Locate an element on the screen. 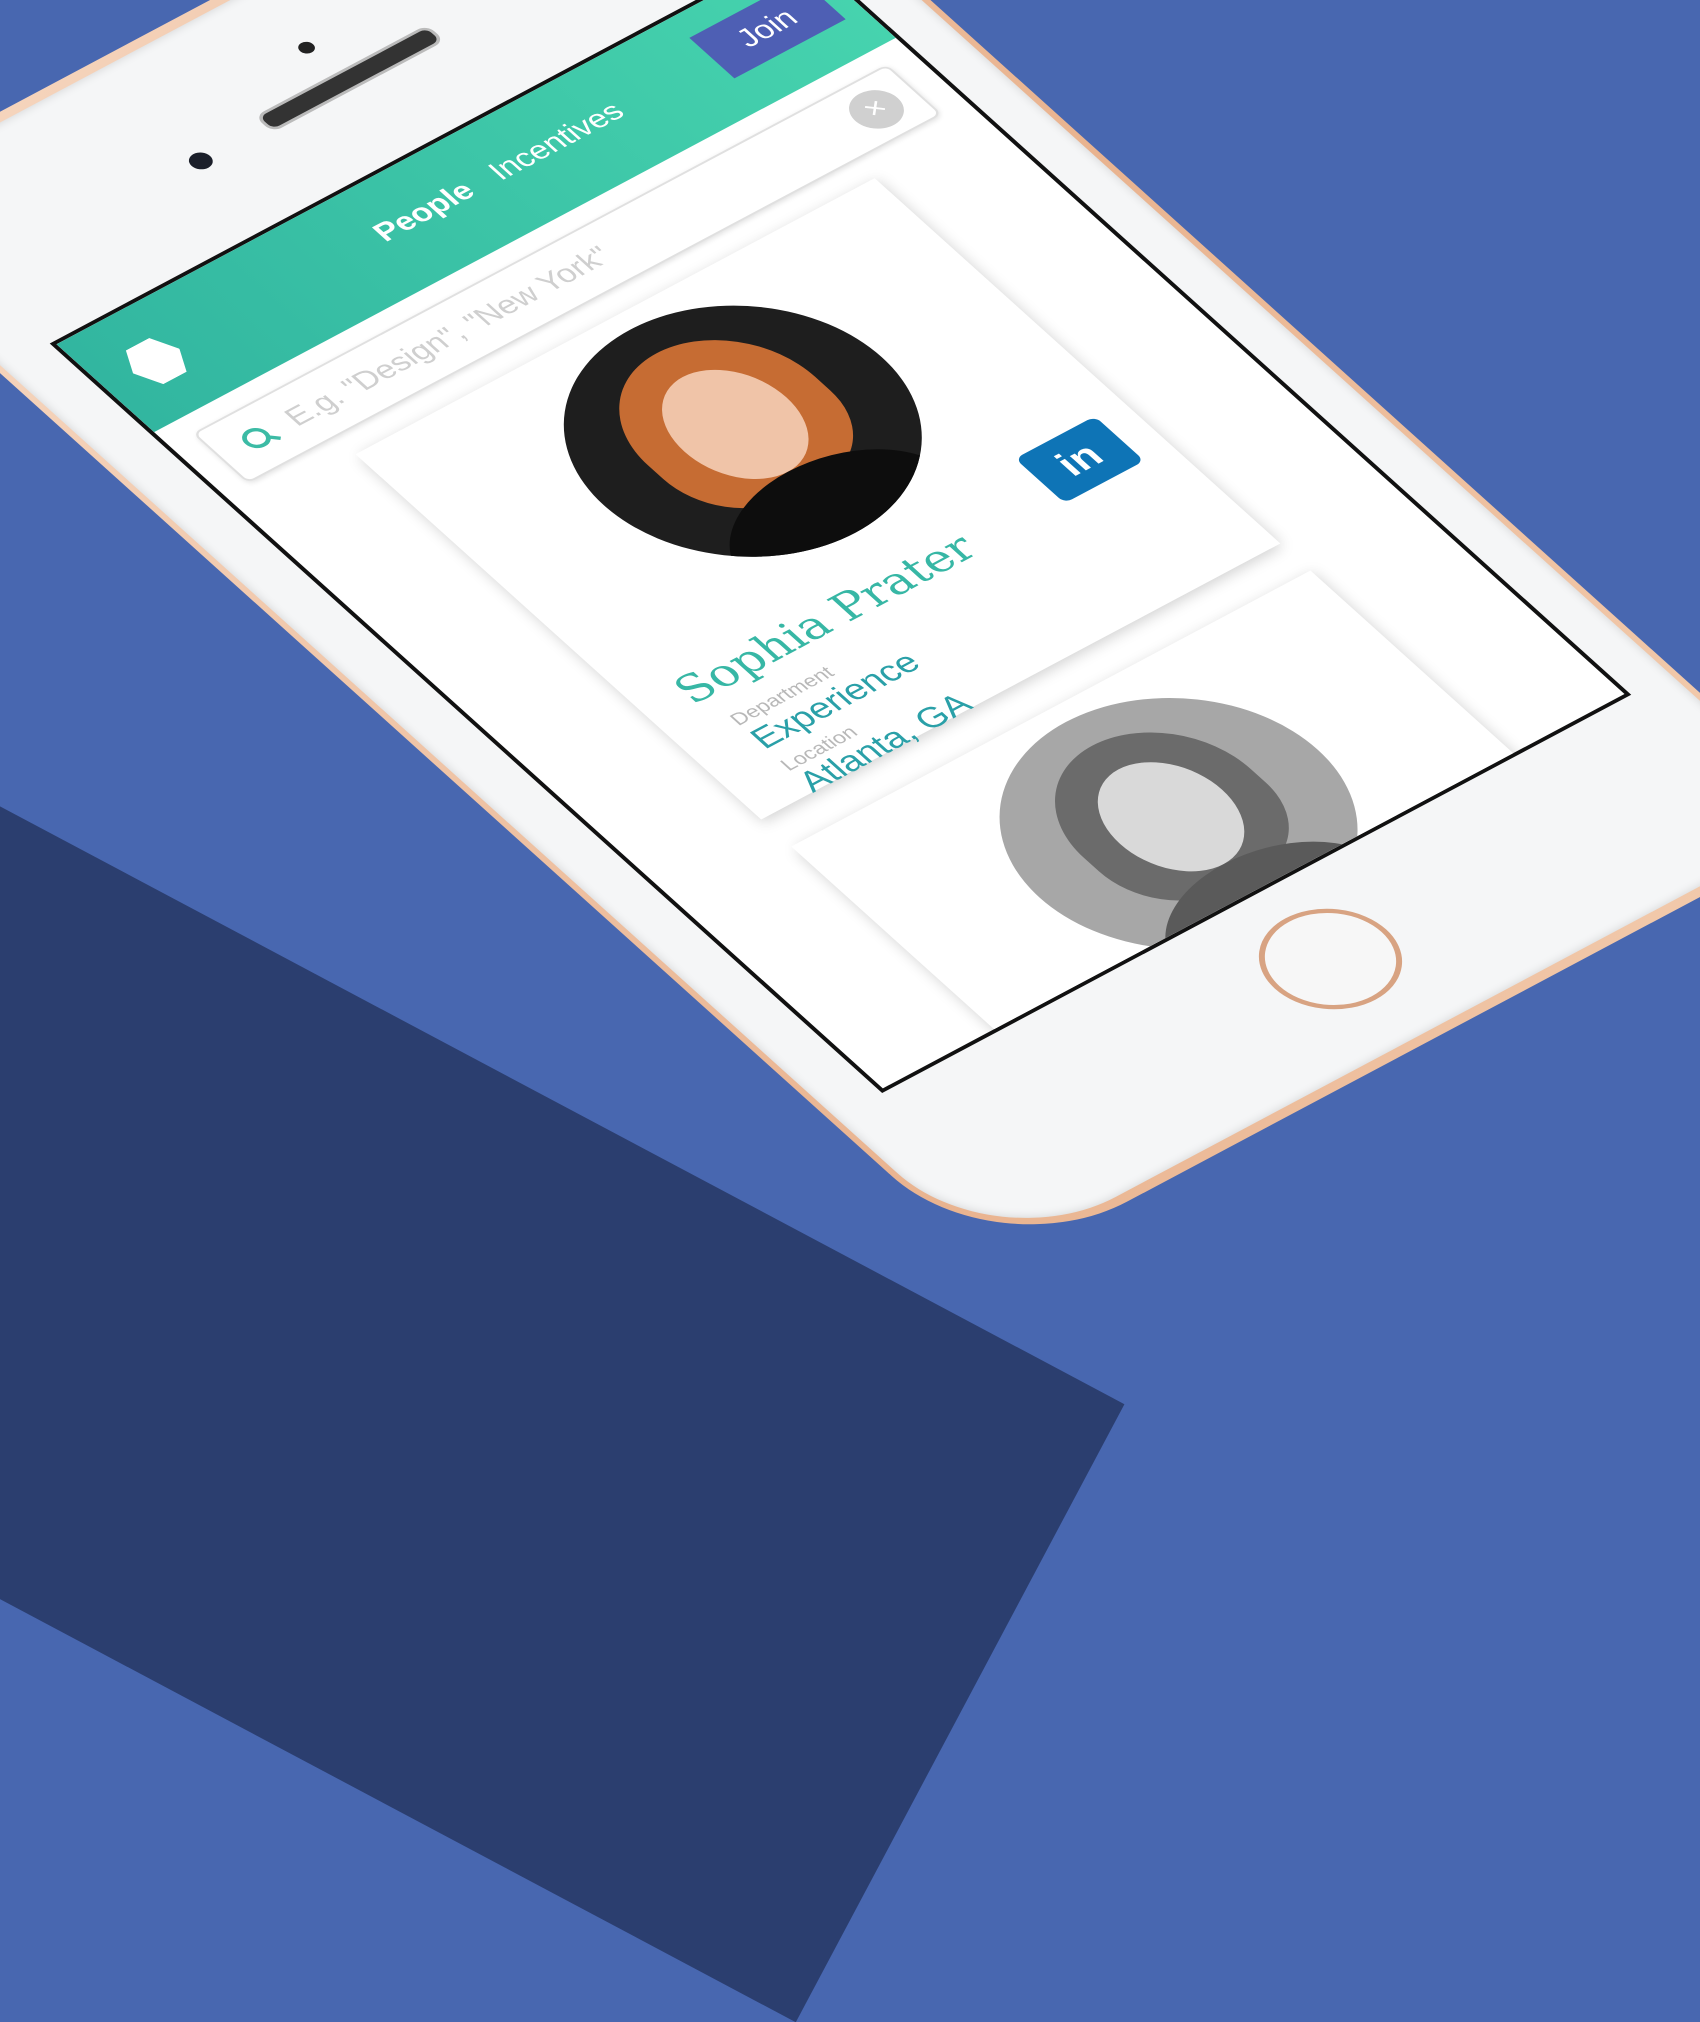  tab-people: People is located at coordinates (424, 211).